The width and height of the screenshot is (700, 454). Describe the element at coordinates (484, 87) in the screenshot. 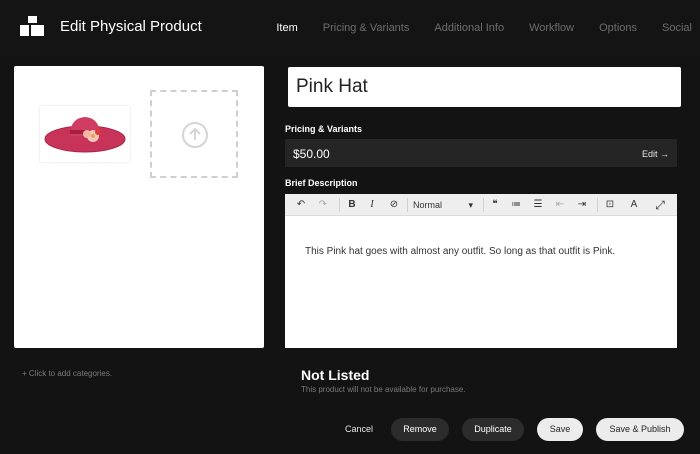

I see `product-name-input` at that location.